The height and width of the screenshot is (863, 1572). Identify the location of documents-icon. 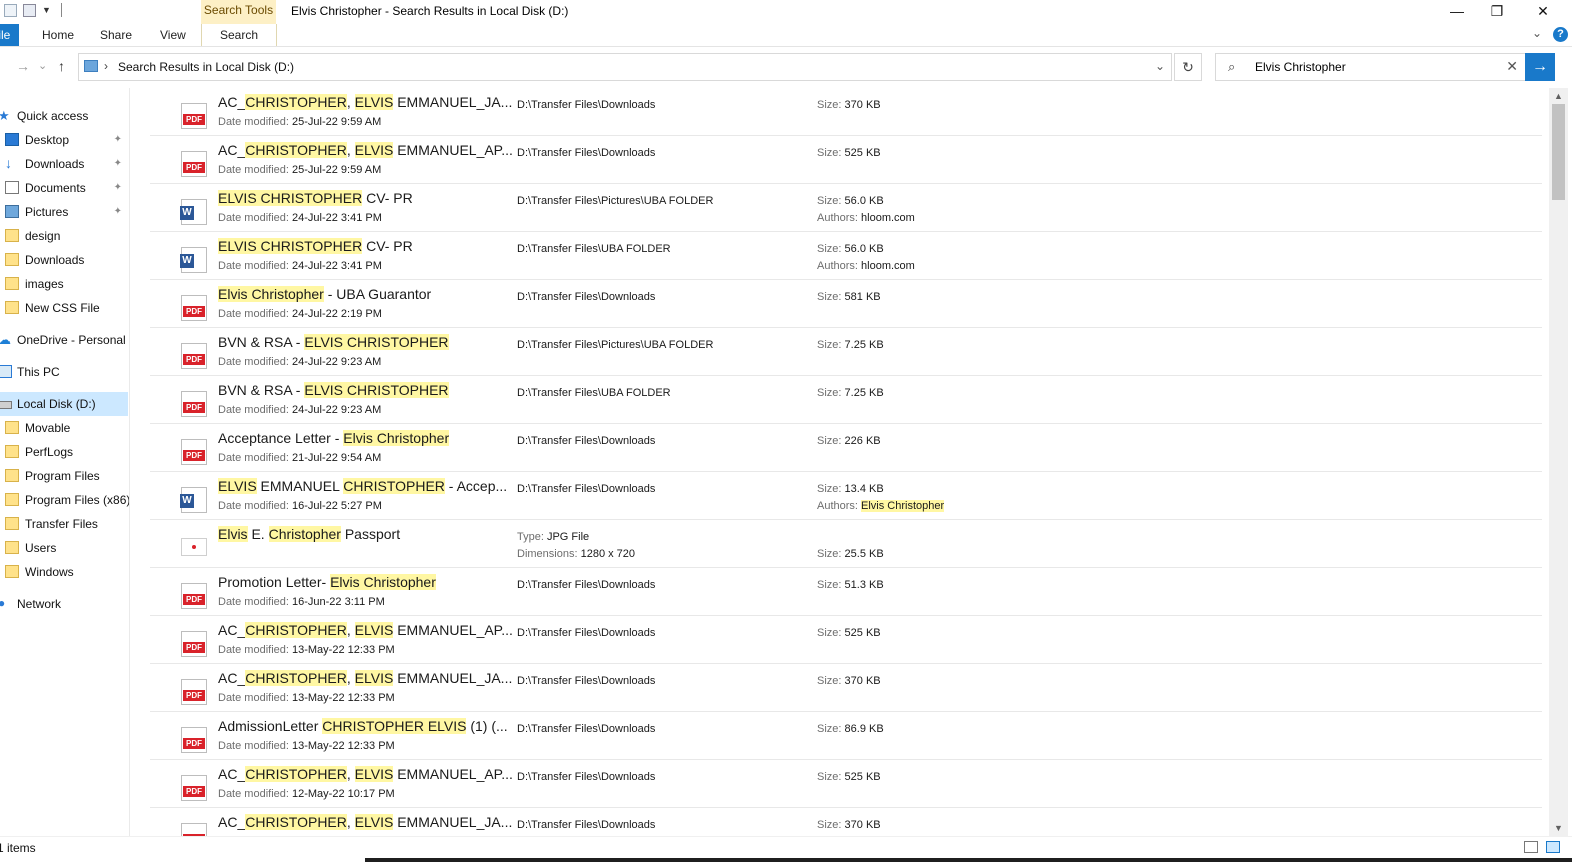
(12, 187).